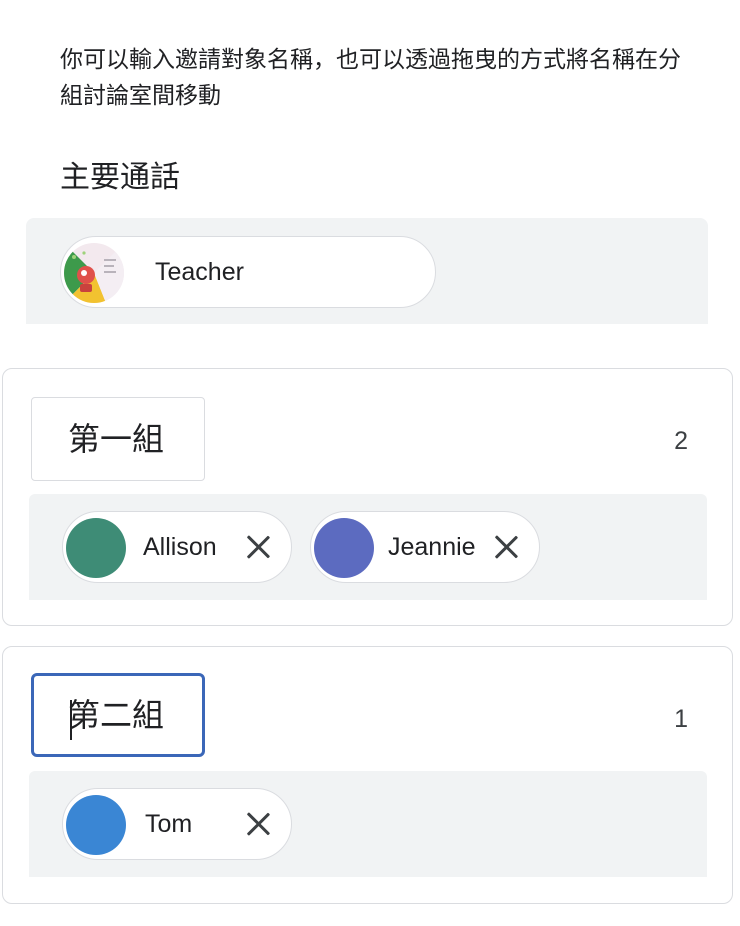 This screenshot has height=926, width=740. I want to click on room-participant-count: 2, so click(681, 441).